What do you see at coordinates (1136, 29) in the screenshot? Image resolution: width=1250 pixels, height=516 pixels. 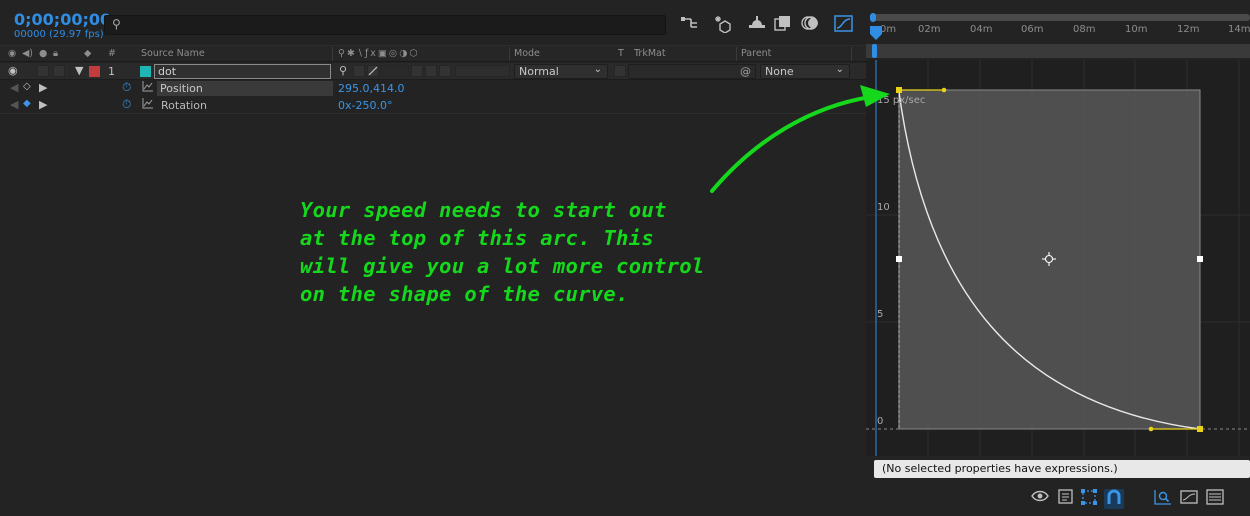 I see `ruler-tick: 10m` at bounding box center [1136, 29].